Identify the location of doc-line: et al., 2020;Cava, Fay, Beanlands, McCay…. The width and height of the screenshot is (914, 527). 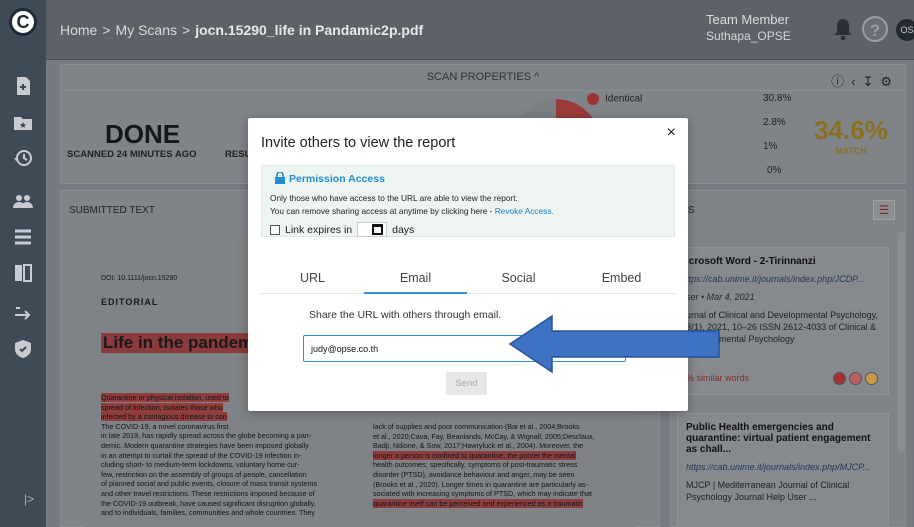
(504, 437).